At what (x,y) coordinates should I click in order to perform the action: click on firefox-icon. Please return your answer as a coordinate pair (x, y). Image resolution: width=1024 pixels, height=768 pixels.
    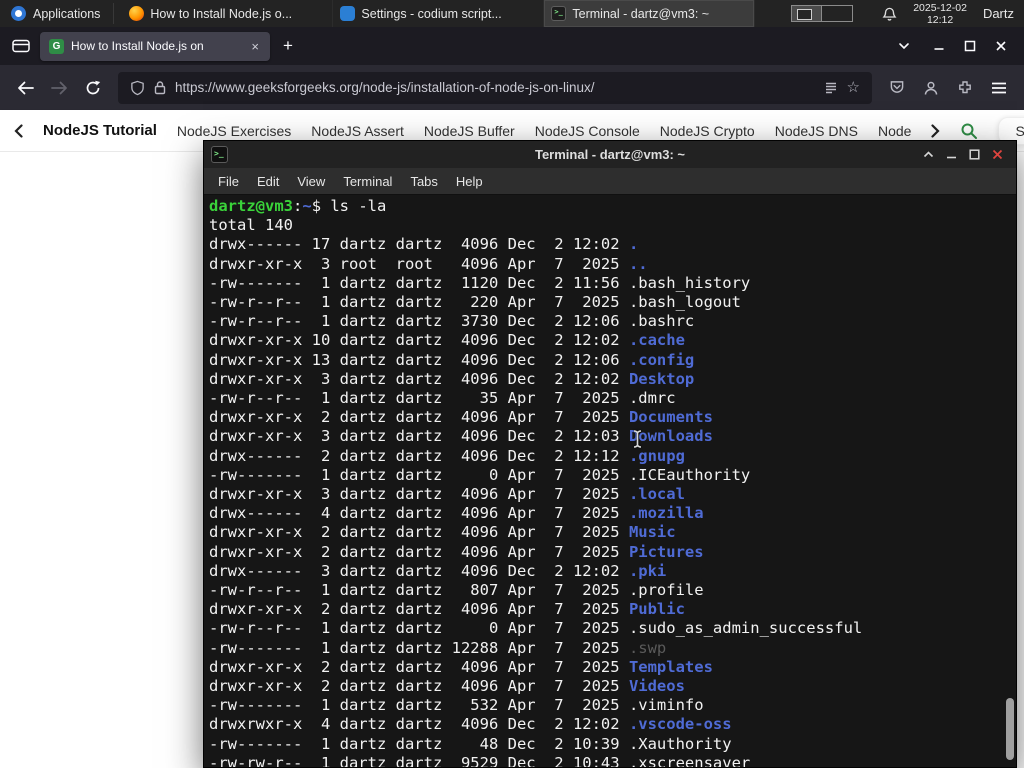
    Looking at the image, I should click on (137, 13).